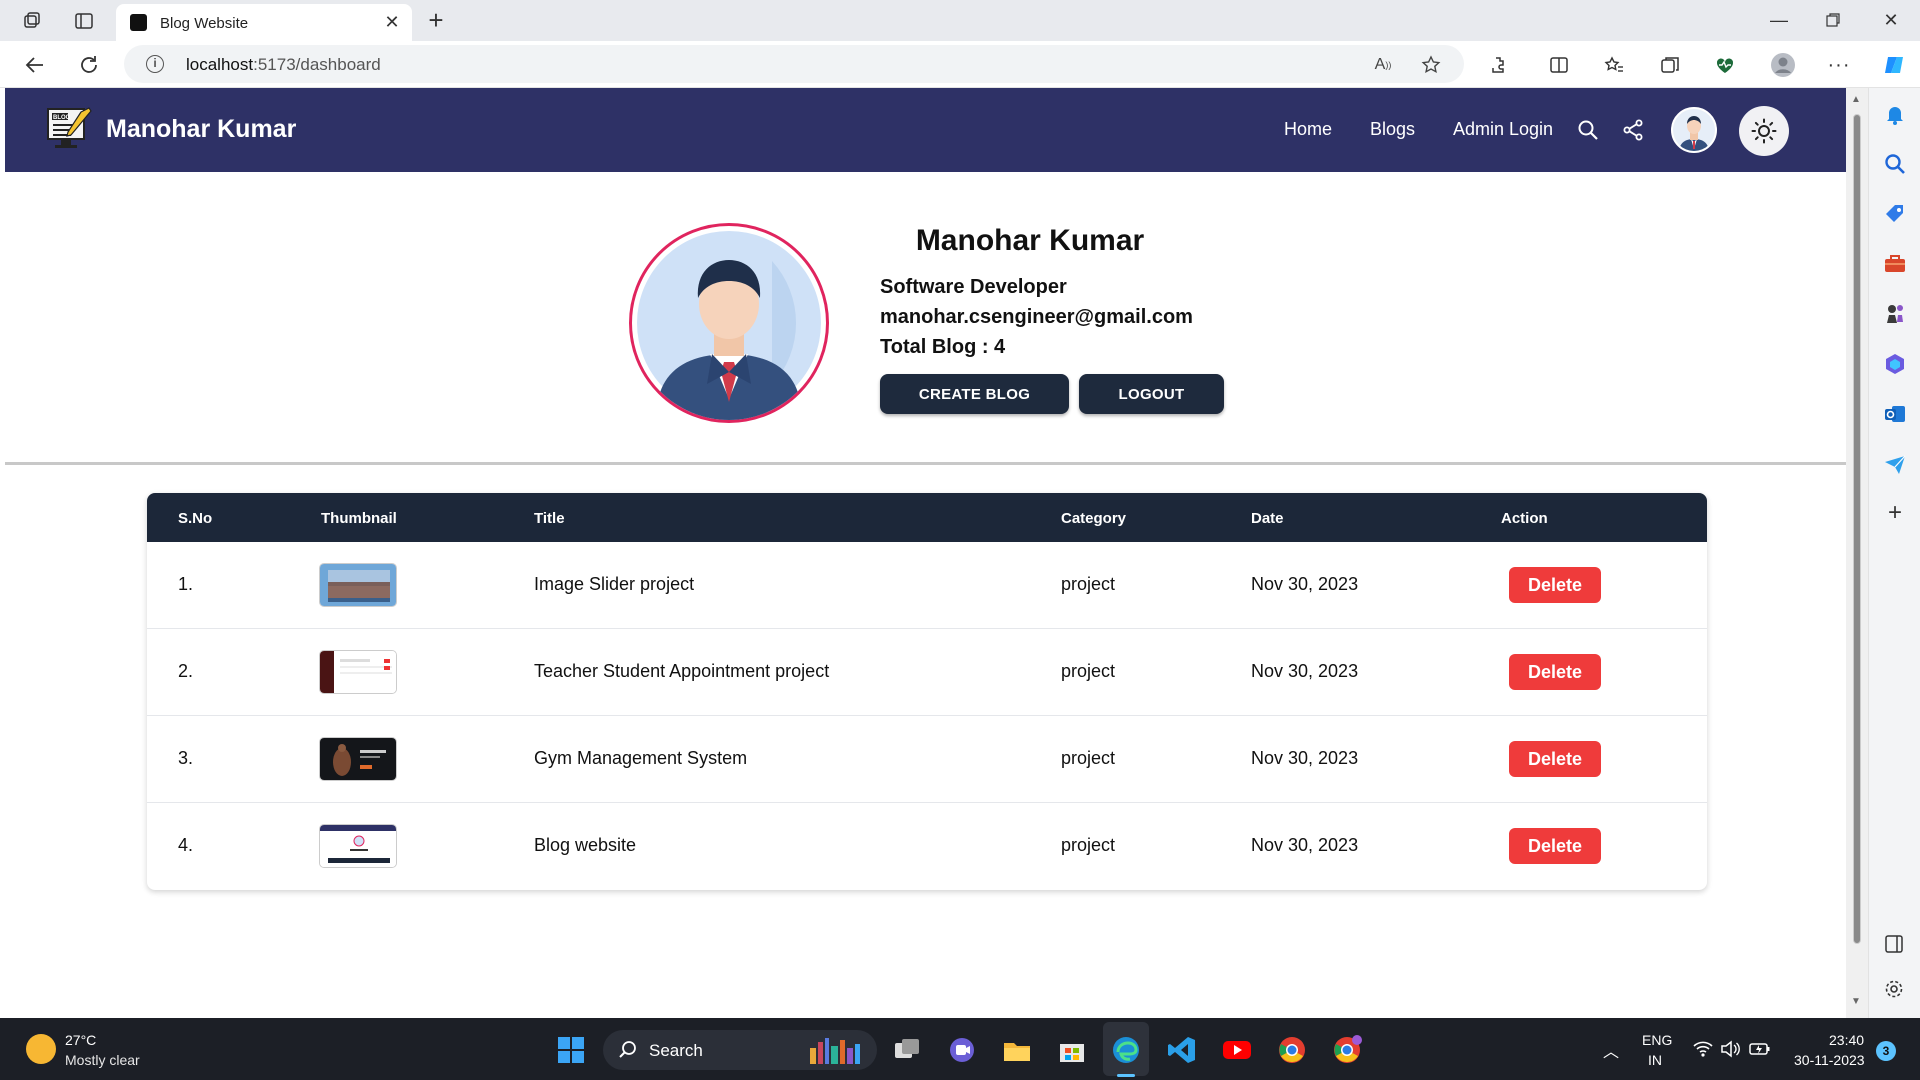 This screenshot has width=1920, height=1080. Describe the element at coordinates (974, 394) in the screenshot. I see `create-blog-button: CREATE BLOG` at that location.